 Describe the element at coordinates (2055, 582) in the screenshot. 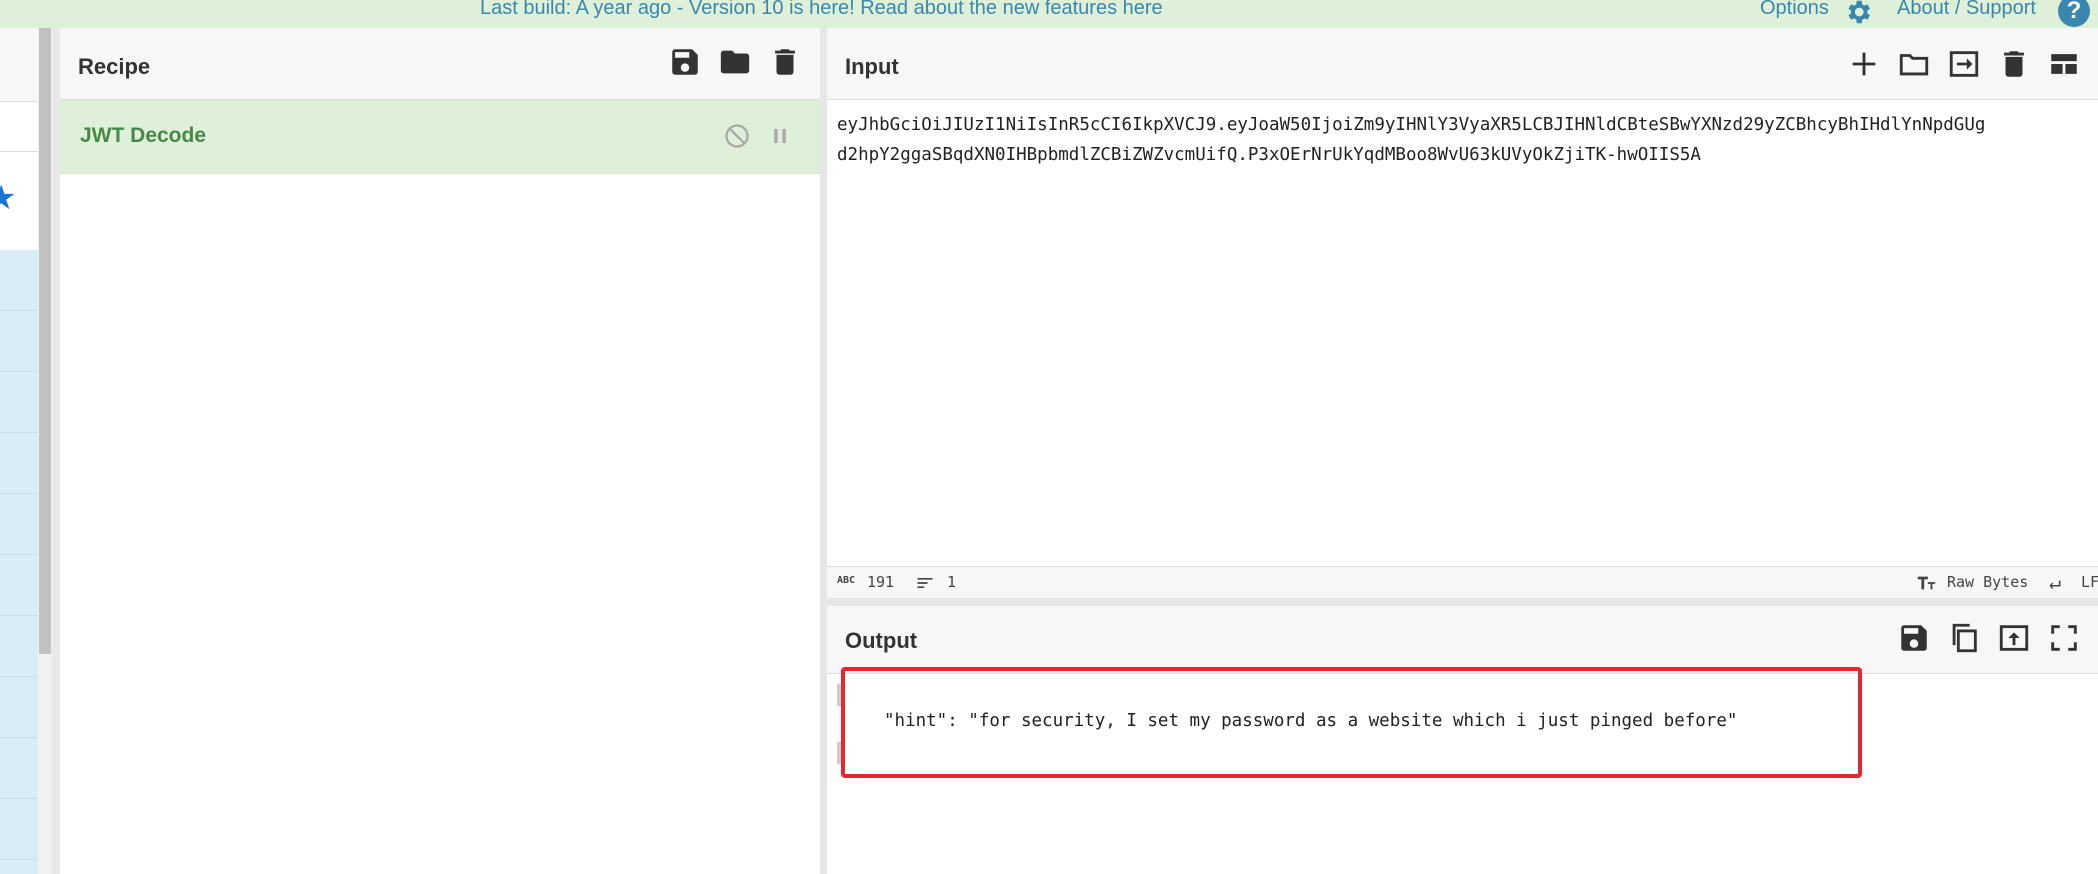

I see `return-icon: ↵` at that location.